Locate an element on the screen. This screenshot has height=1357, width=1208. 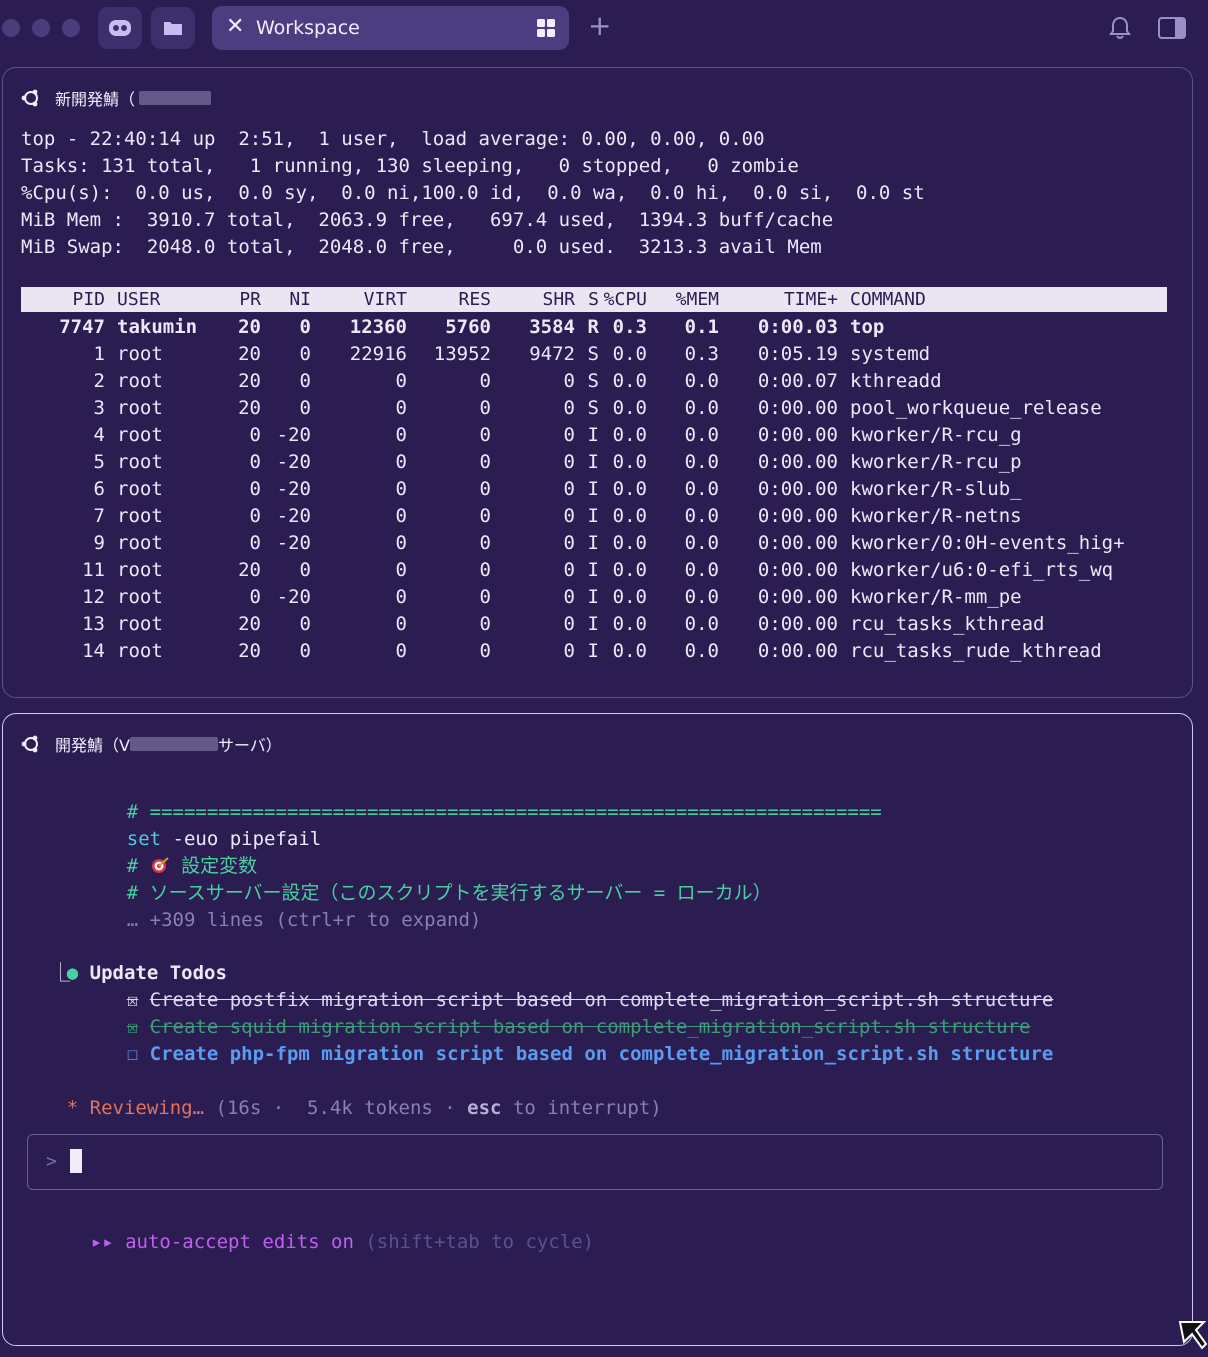
cell: 0:00.07 is located at coordinates (797, 381).